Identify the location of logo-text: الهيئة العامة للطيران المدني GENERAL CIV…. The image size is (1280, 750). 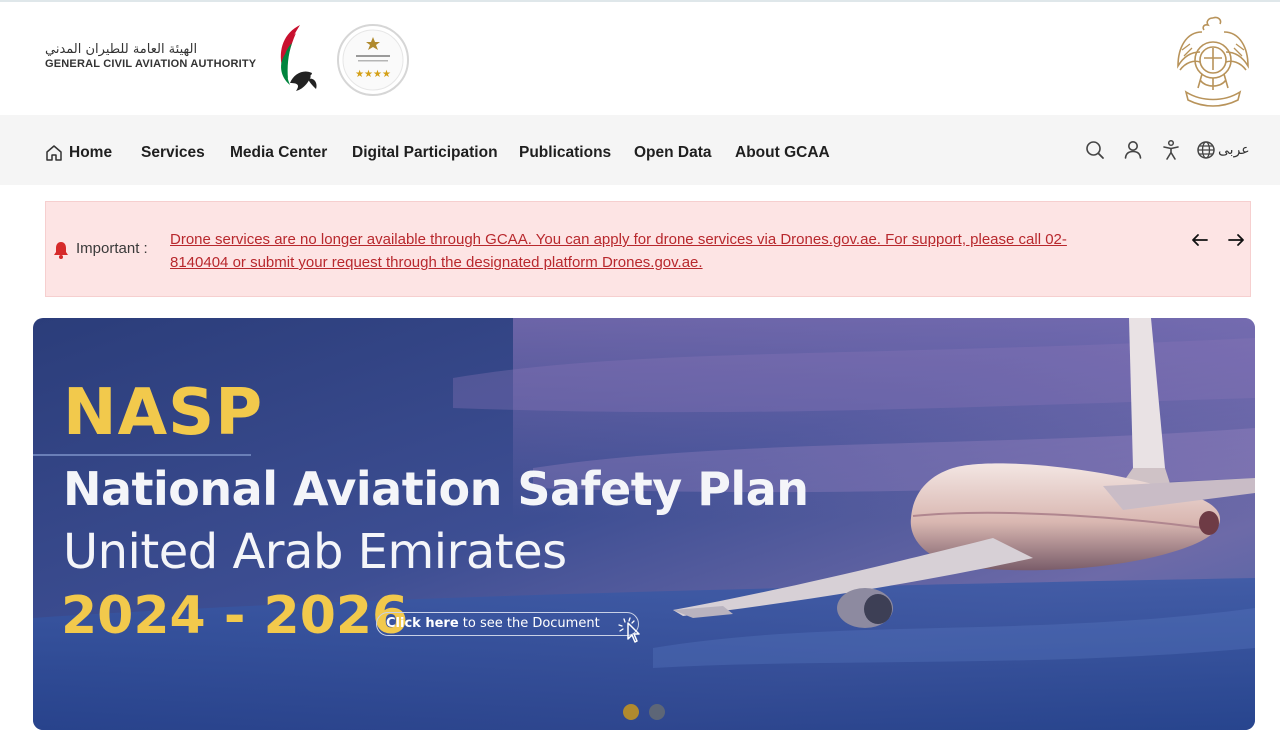
(150, 56).